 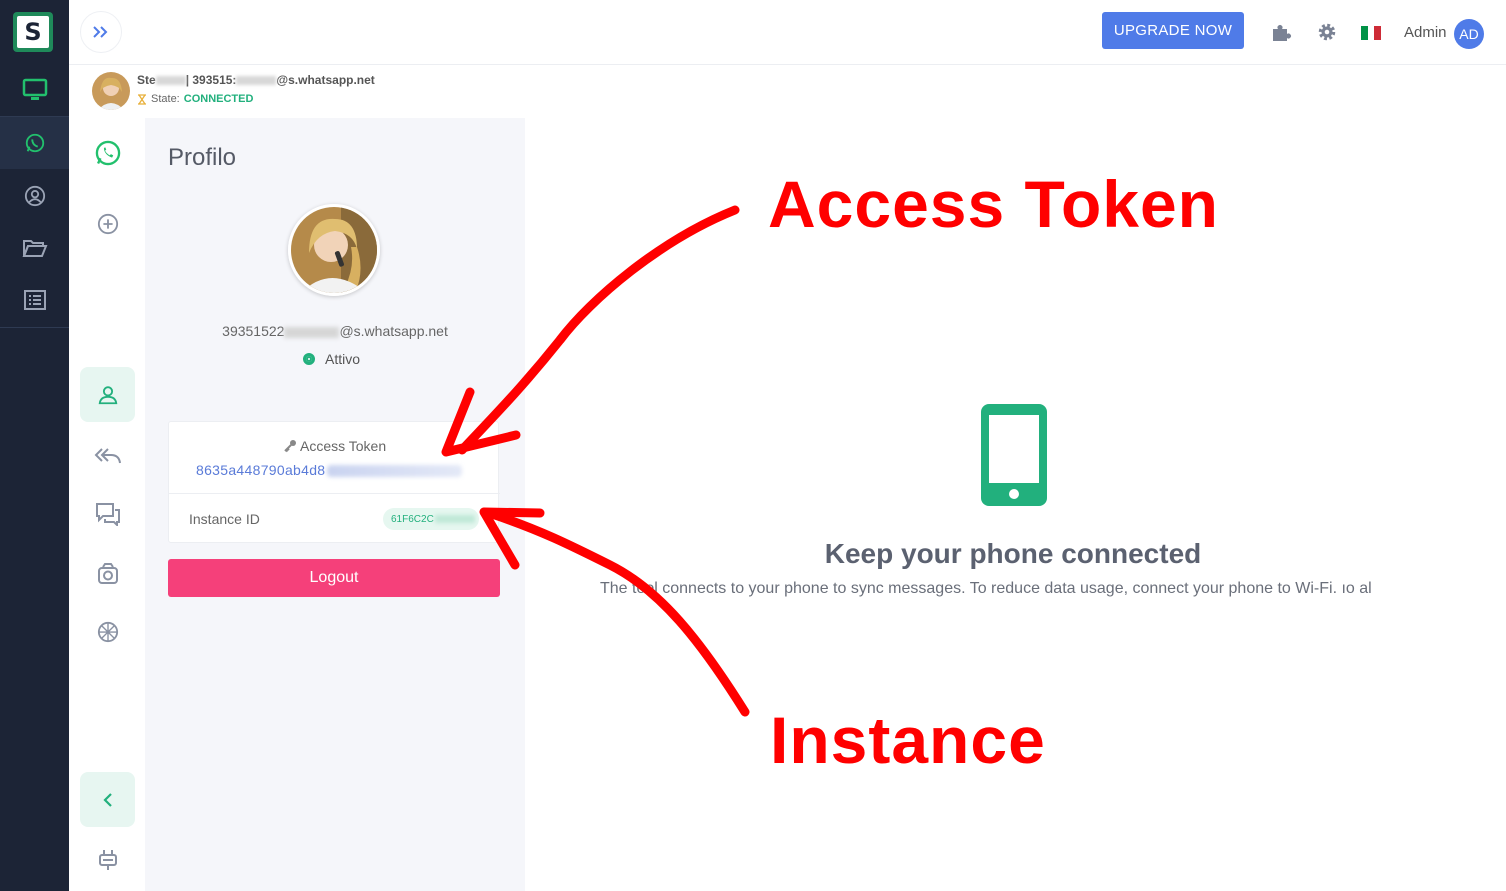 I want to click on panel-title: Profilo, so click(x=202, y=157).